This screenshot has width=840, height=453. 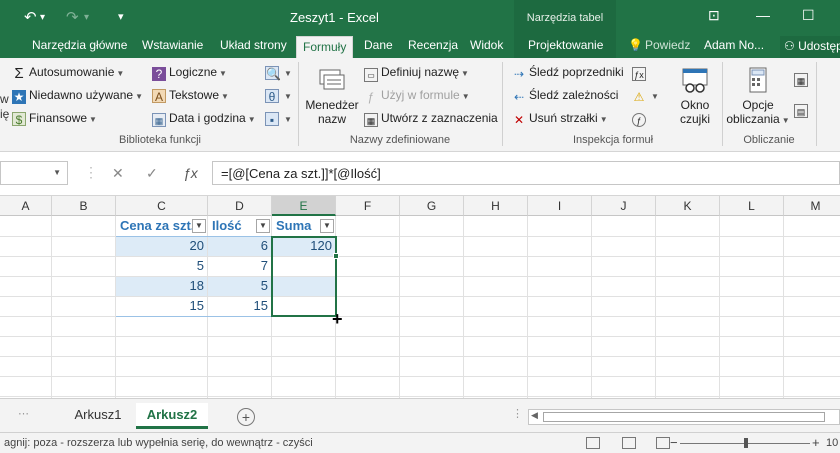 What do you see at coordinates (432, 206) in the screenshot?
I see `column-header-G: G` at bounding box center [432, 206].